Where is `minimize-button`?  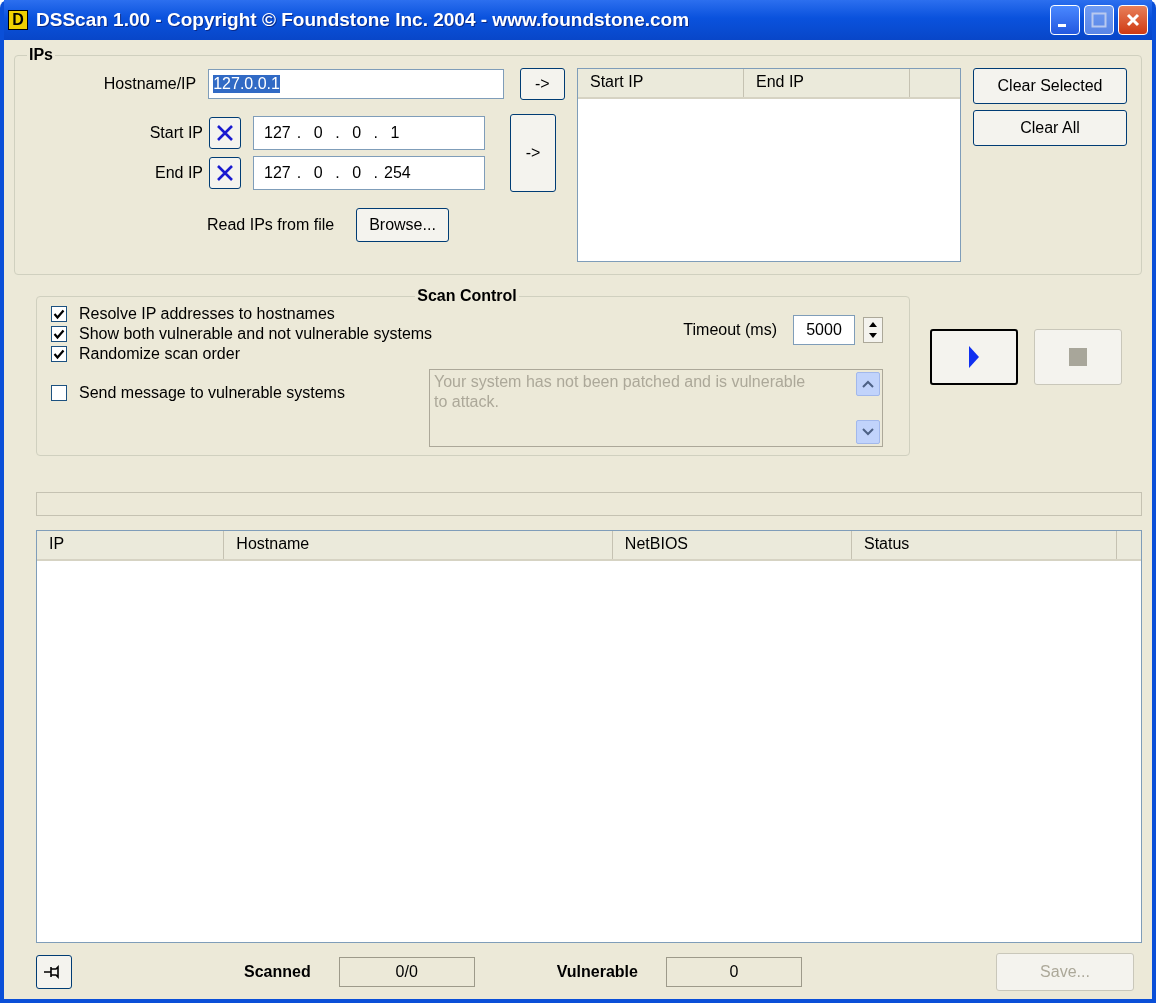
minimize-button is located at coordinates (1065, 20).